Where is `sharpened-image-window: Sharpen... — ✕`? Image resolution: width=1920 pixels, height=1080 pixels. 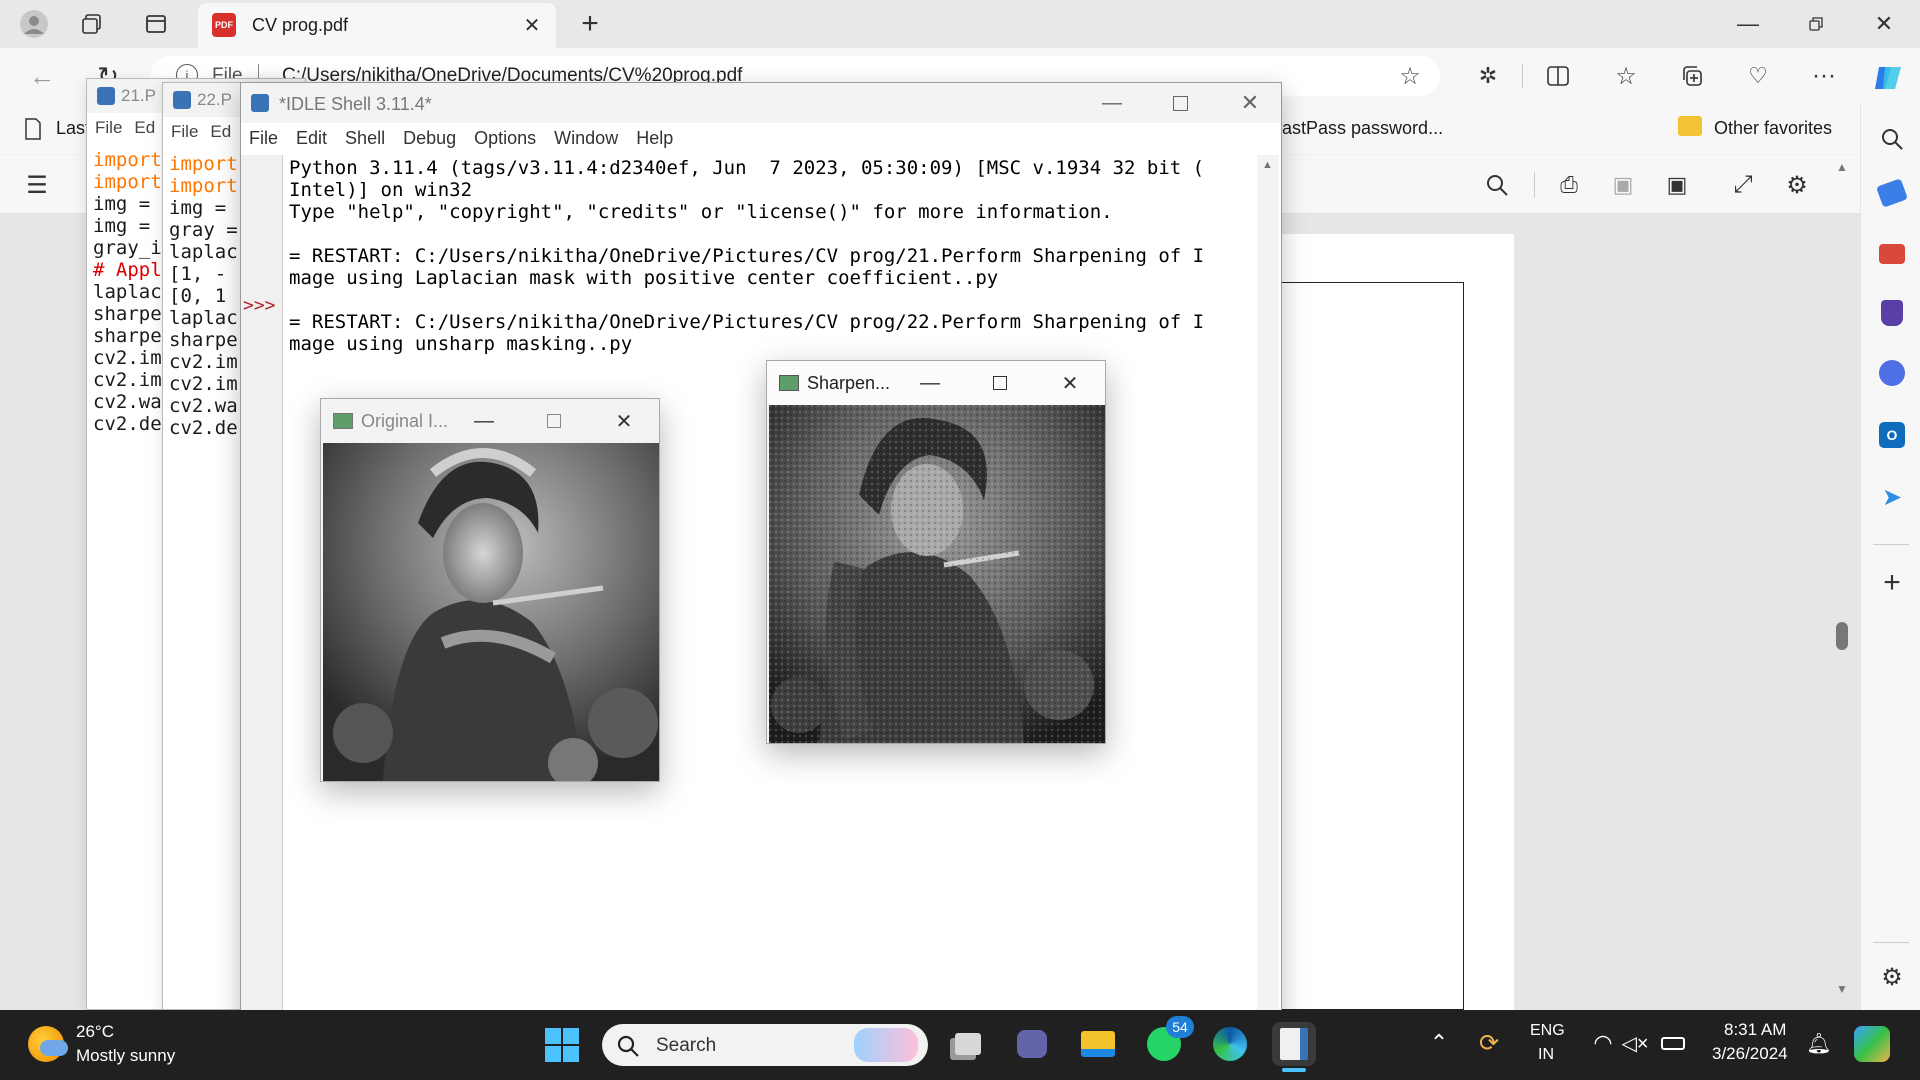
sharpened-image-window: Sharpen... — ✕ is located at coordinates (936, 552).